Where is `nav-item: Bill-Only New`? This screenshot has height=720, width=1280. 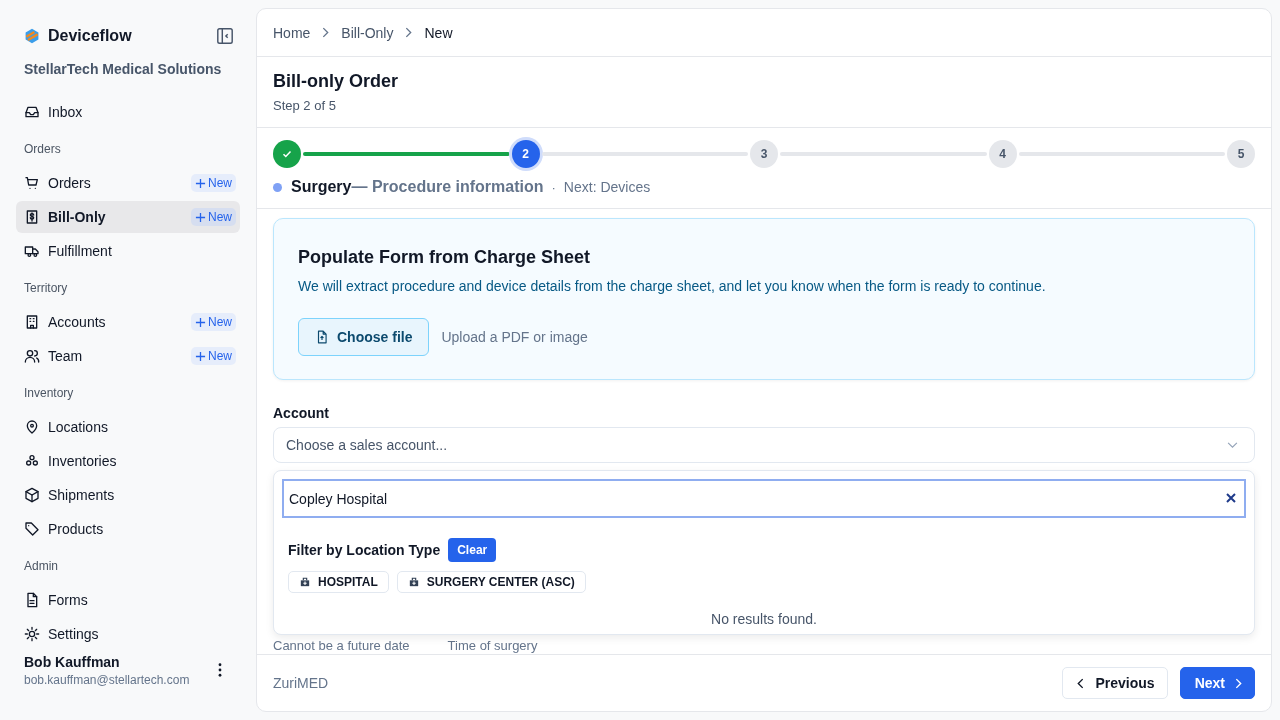 nav-item: Bill-Only New is located at coordinates (128, 217).